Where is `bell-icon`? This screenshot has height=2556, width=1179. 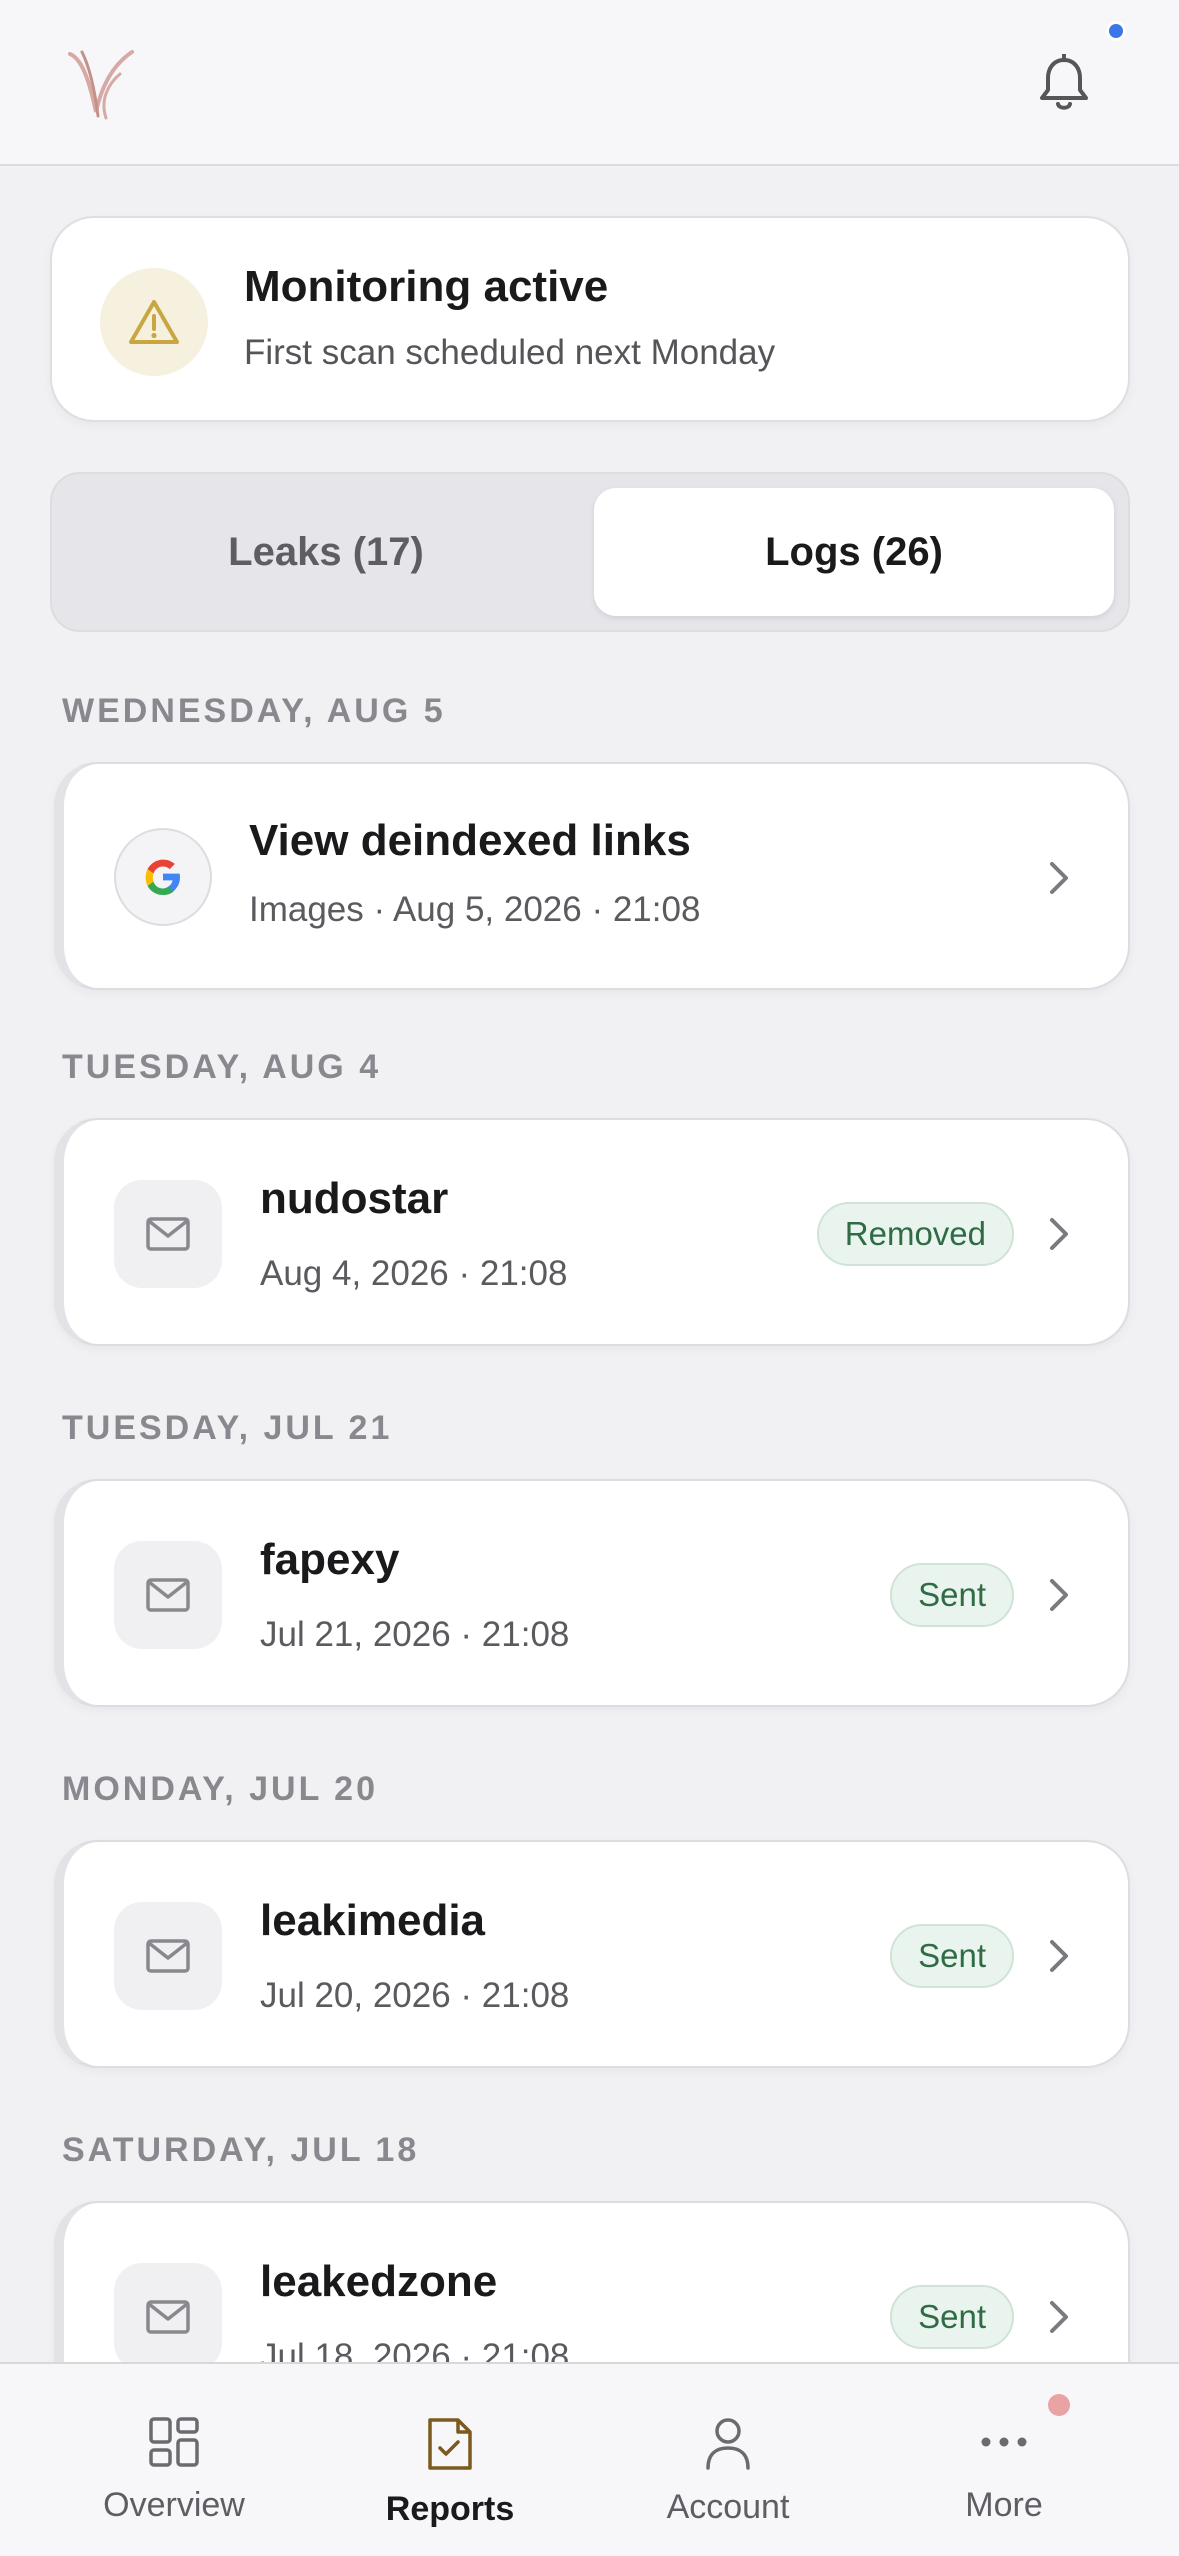
bell-icon is located at coordinates (1064, 83).